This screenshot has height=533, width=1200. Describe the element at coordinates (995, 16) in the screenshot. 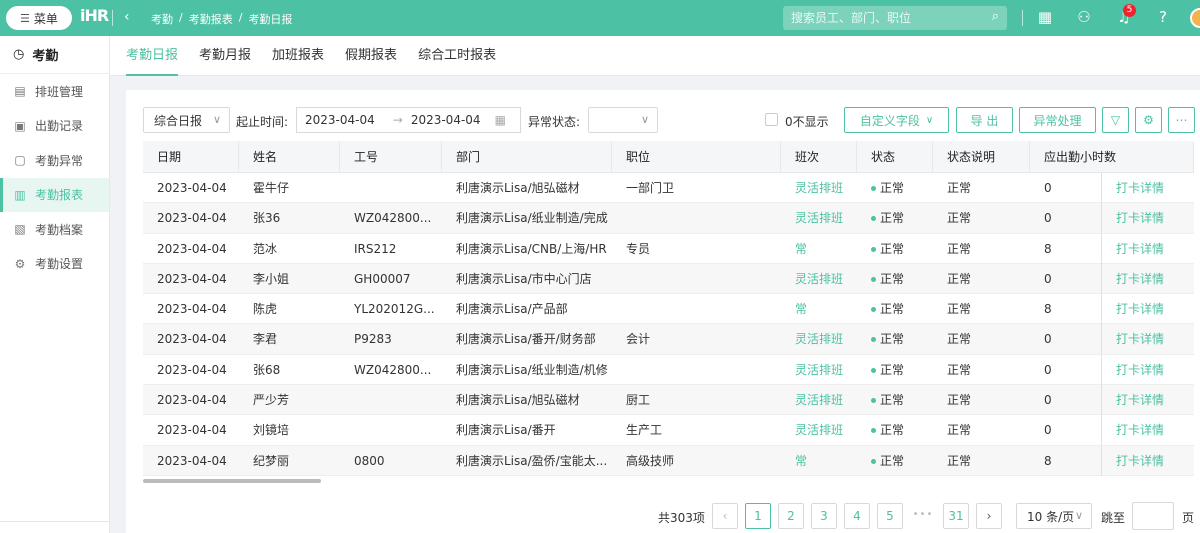

I see `search-icon: ⌕` at that location.